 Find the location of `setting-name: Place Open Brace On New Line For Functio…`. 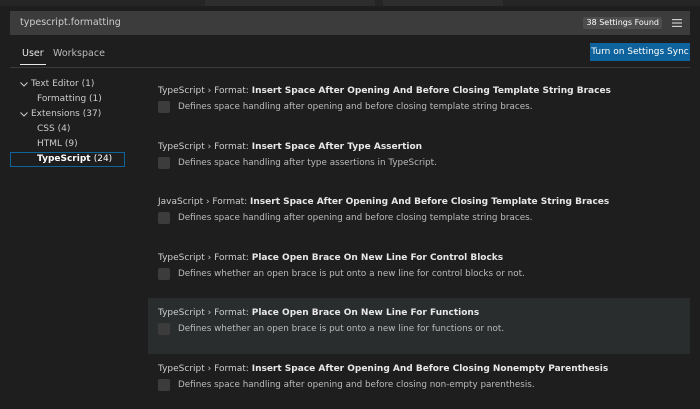

setting-name: Place Open Brace On New Line For Functio… is located at coordinates (365, 313).